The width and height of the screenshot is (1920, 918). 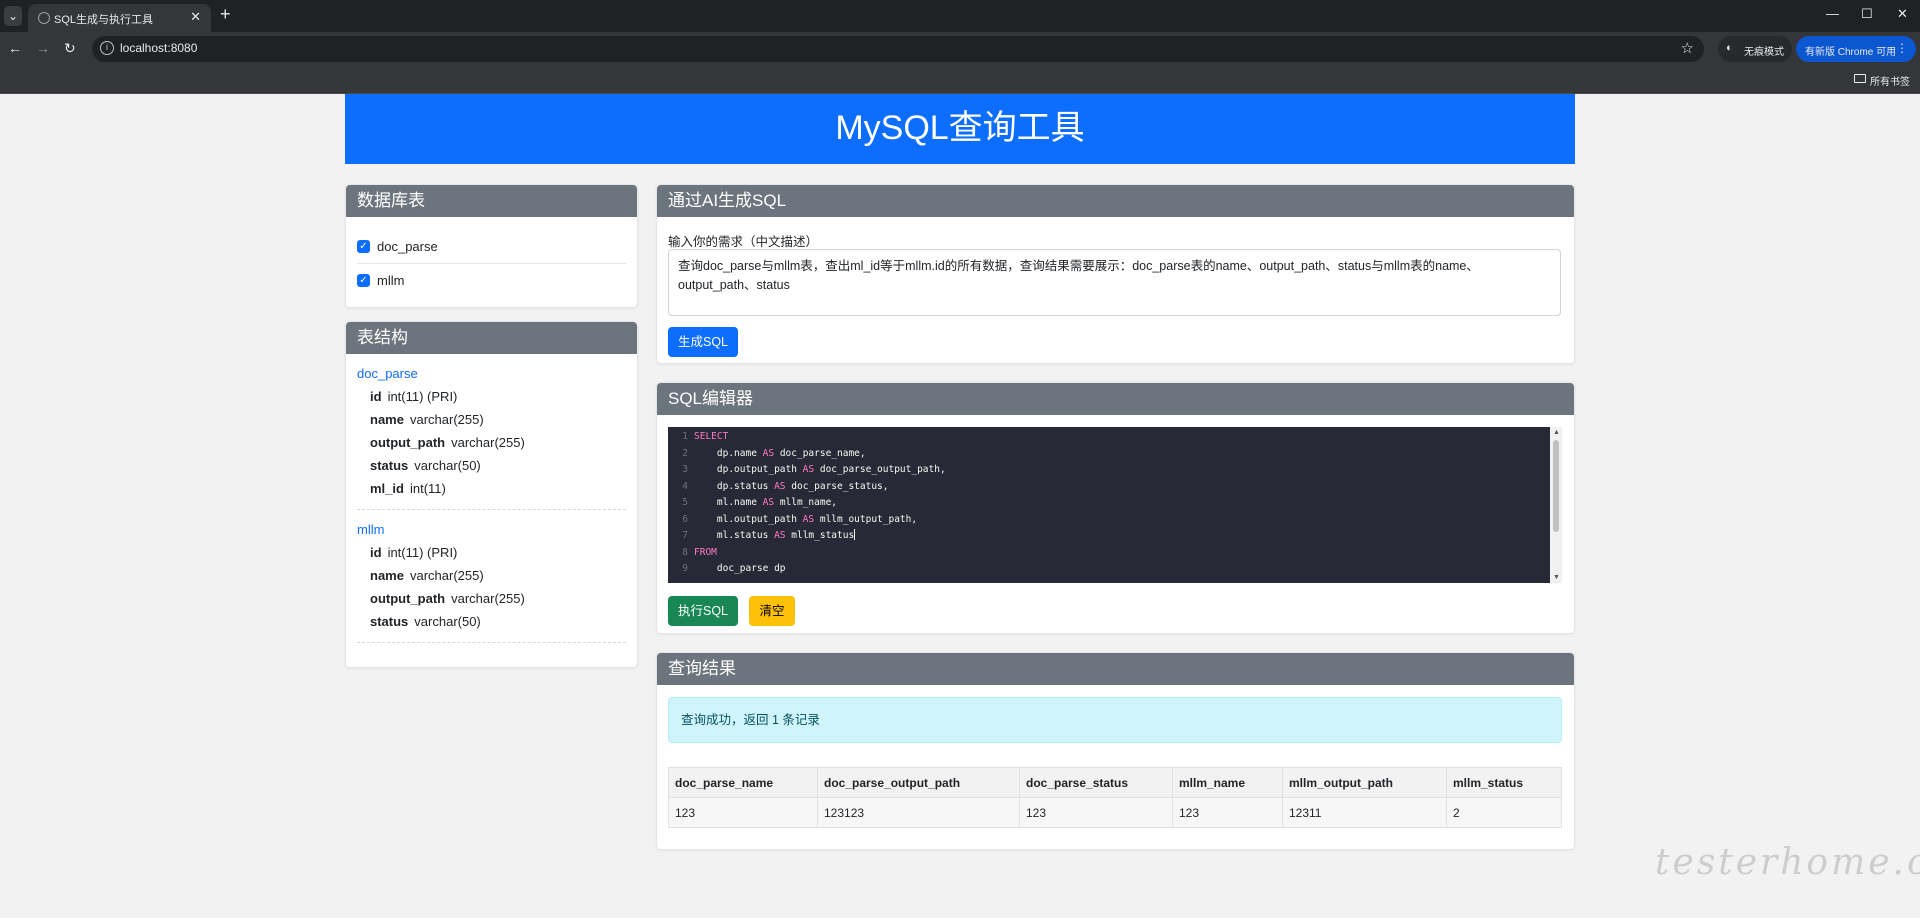 I want to click on code-text: dp.output_path, so click(x=748, y=469).